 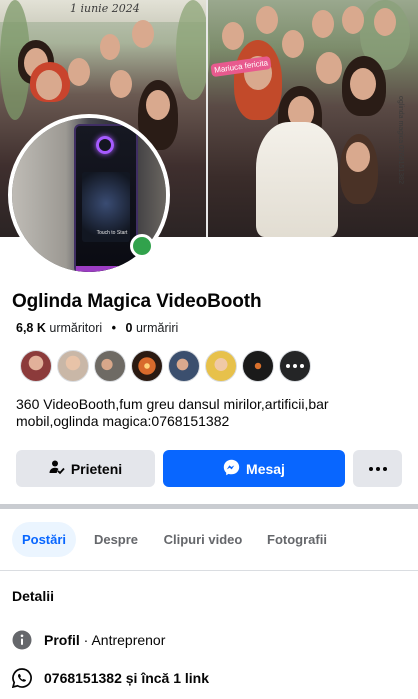 What do you see at coordinates (231, 469) in the screenshot?
I see `messenger-icon` at bounding box center [231, 469].